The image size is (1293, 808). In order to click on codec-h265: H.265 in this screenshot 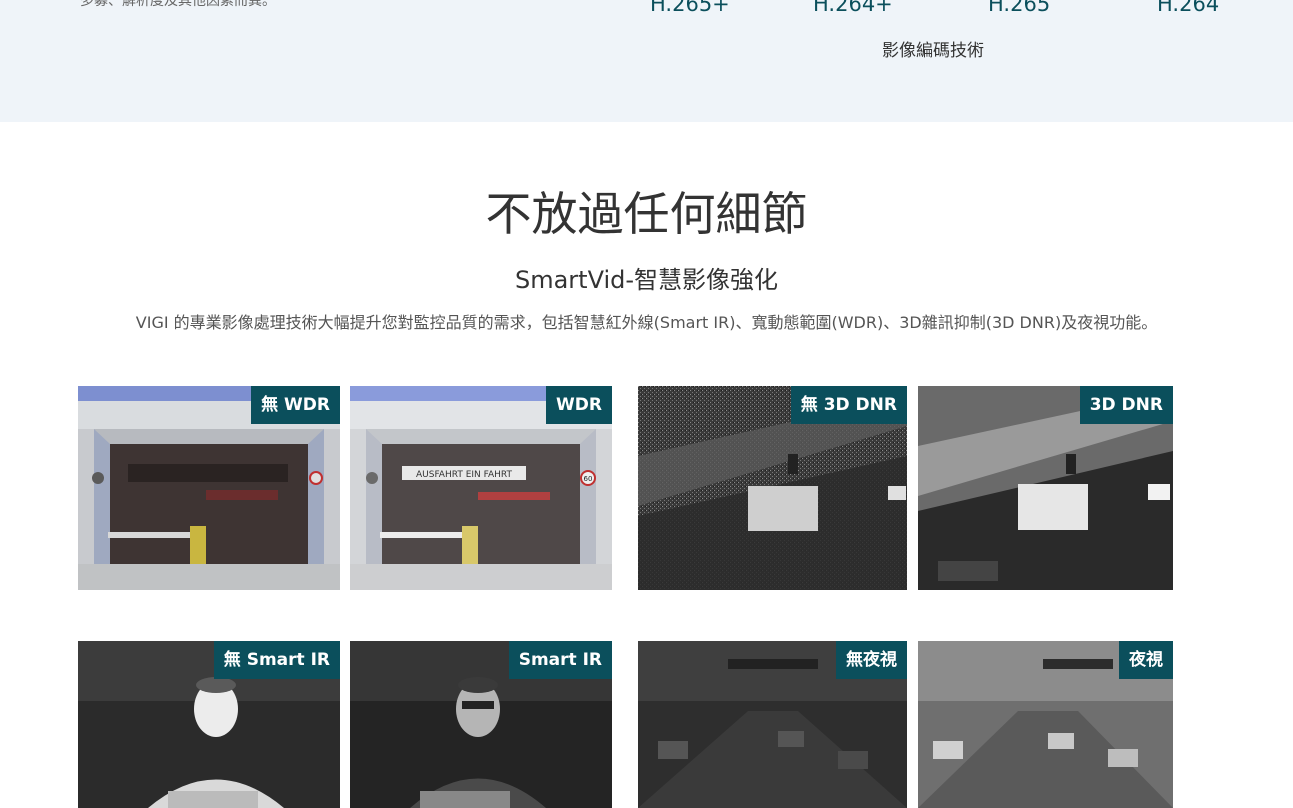, I will do `click(1019, 8)`.